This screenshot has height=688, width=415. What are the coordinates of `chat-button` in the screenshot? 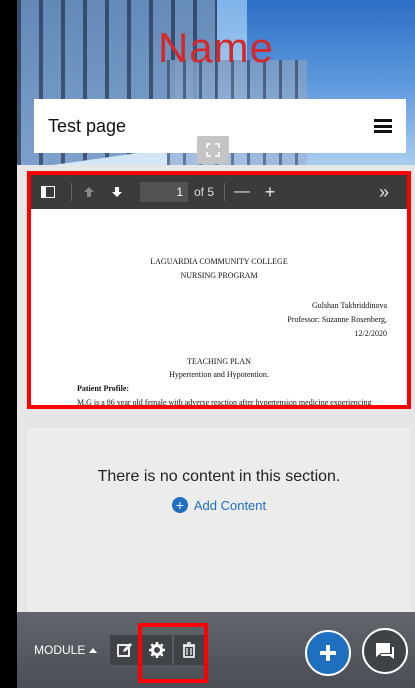 It's located at (385, 651).